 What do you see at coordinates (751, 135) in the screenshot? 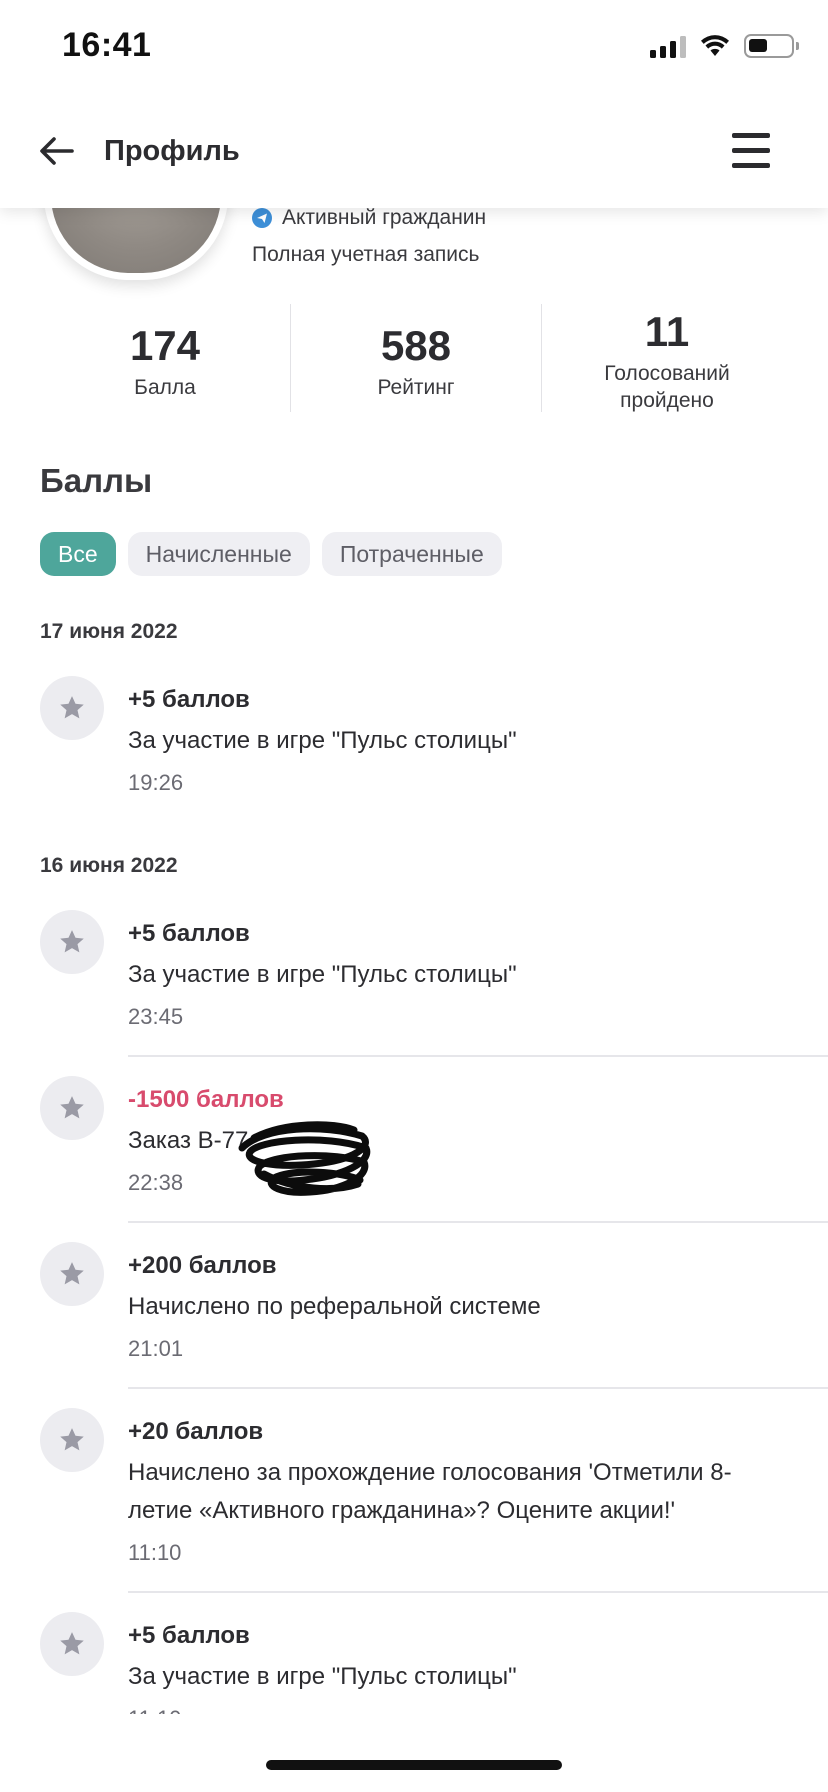
I see `hamburger-menu-icon` at bounding box center [751, 135].